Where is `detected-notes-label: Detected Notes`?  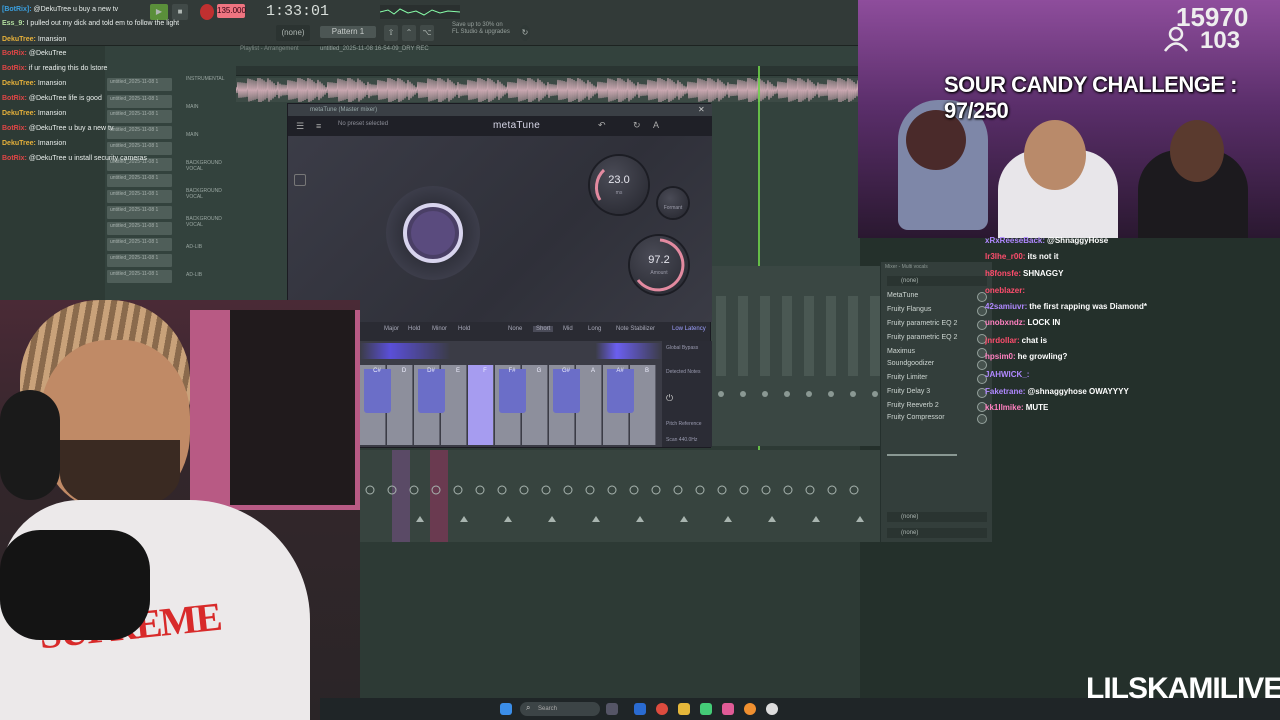 detected-notes-label: Detected Notes is located at coordinates (683, 372).